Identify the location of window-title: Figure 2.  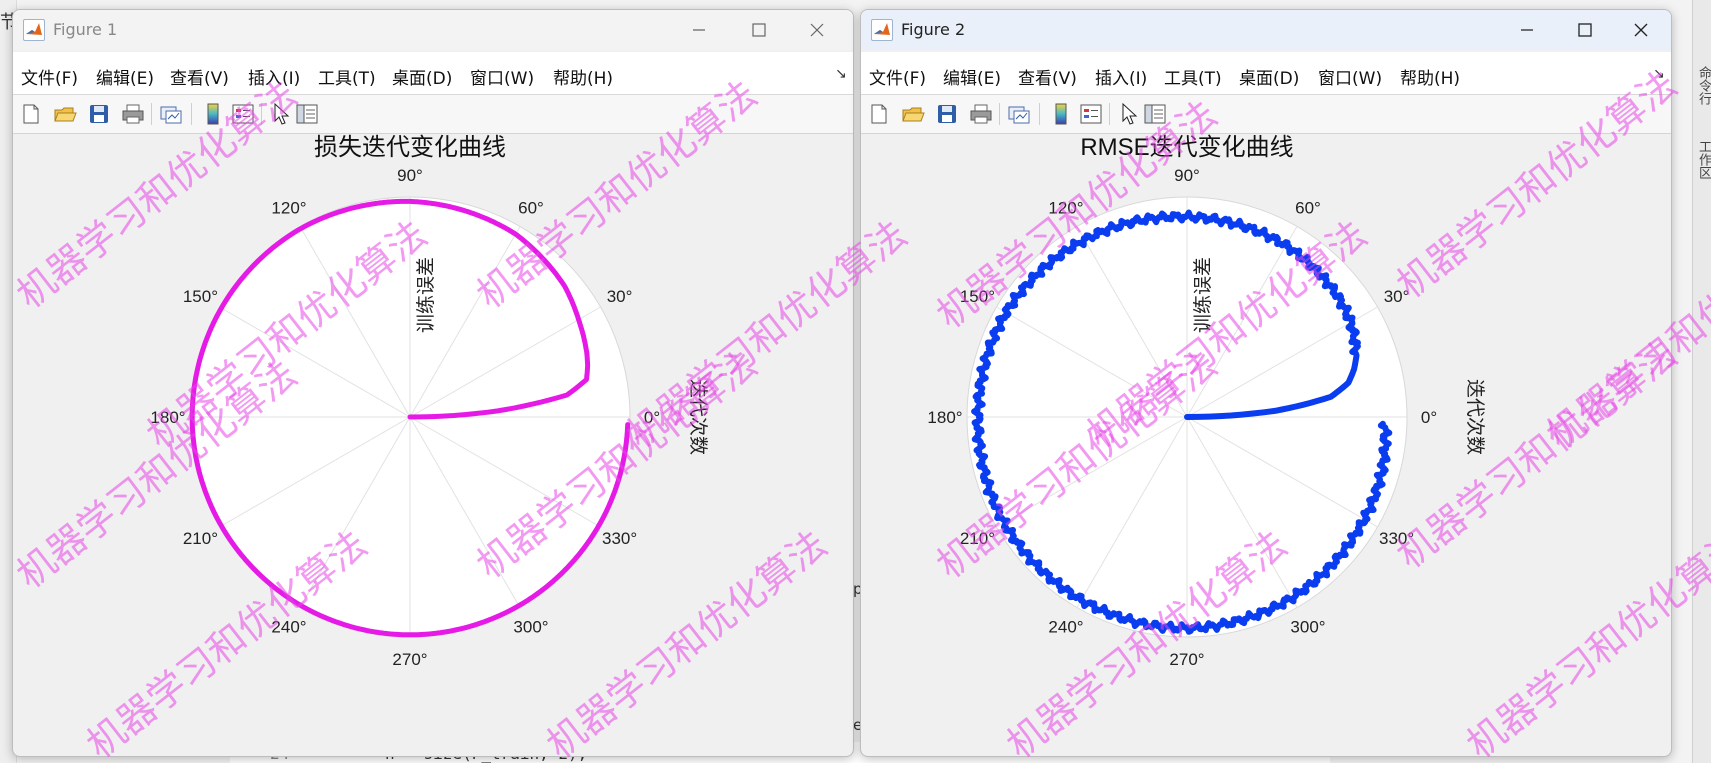
(933, 29).